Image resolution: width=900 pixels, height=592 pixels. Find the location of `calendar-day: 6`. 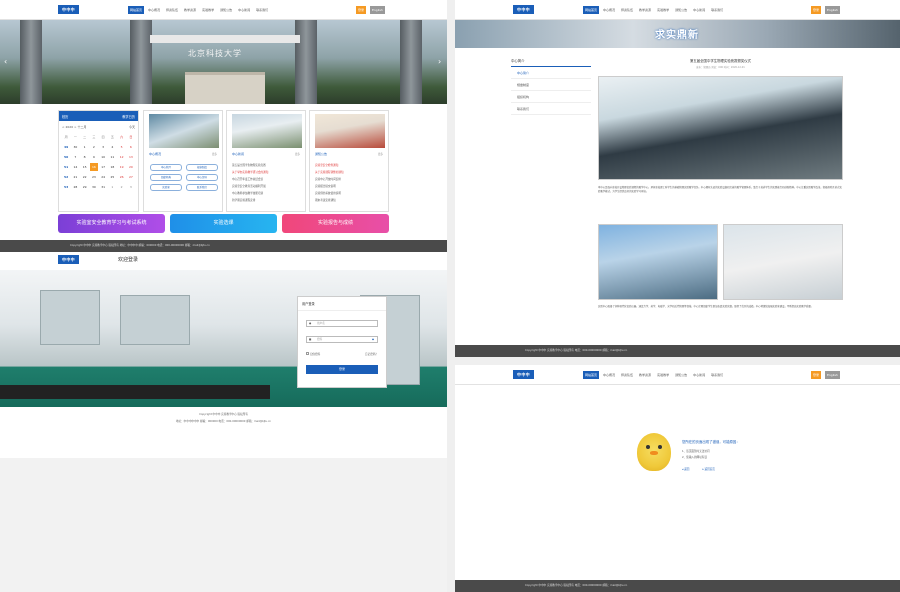

calendar-day: 6 is located at coordinates (131, 147).